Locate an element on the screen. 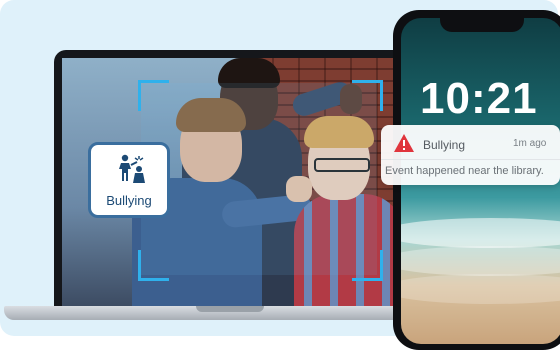 The height and width of the screenshot is (351, 560). detection-bracket-bottom-left is located at coordinates (153, 265).